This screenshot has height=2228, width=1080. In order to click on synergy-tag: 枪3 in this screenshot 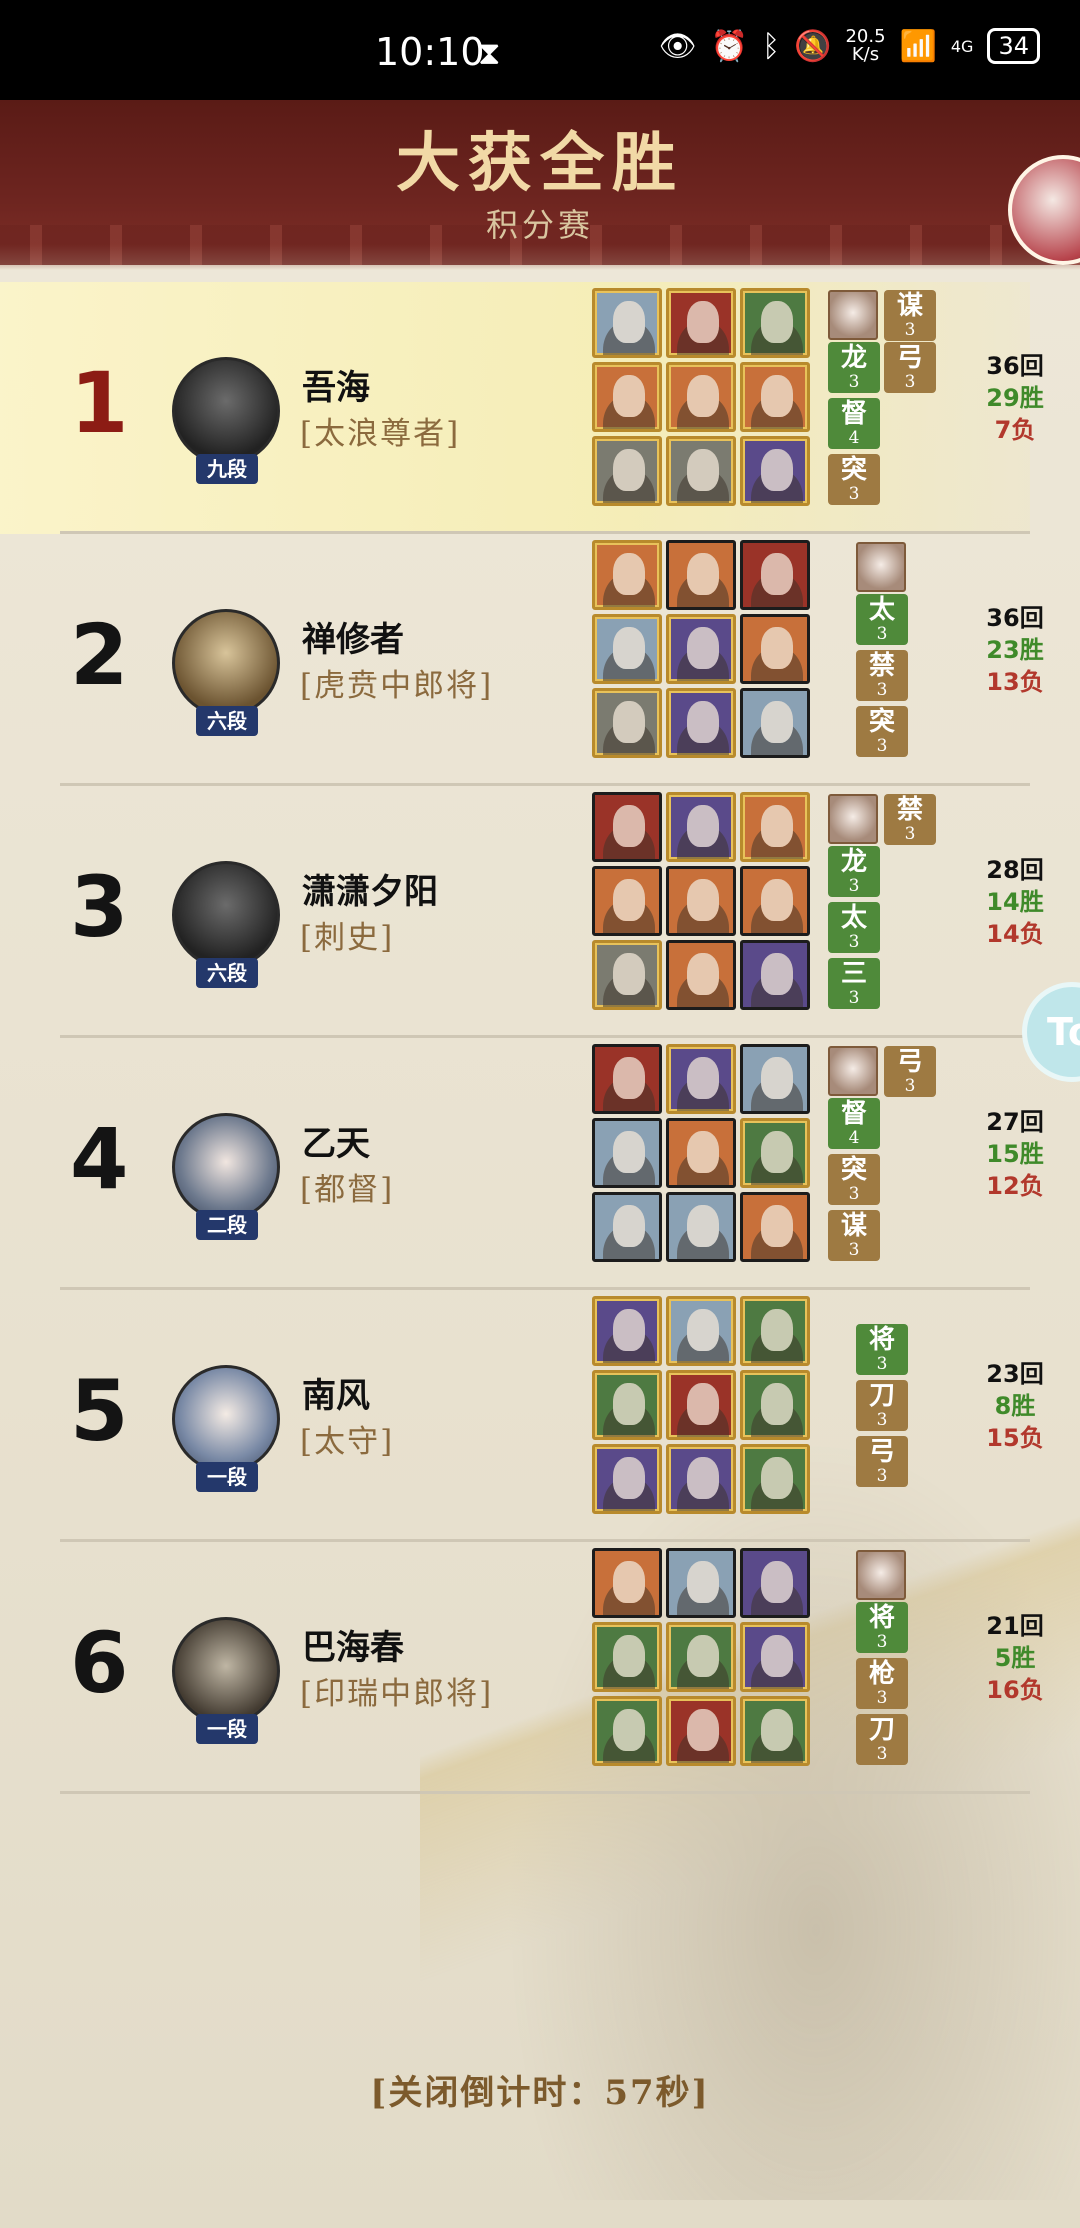, I will do `click(882, 1683)`.